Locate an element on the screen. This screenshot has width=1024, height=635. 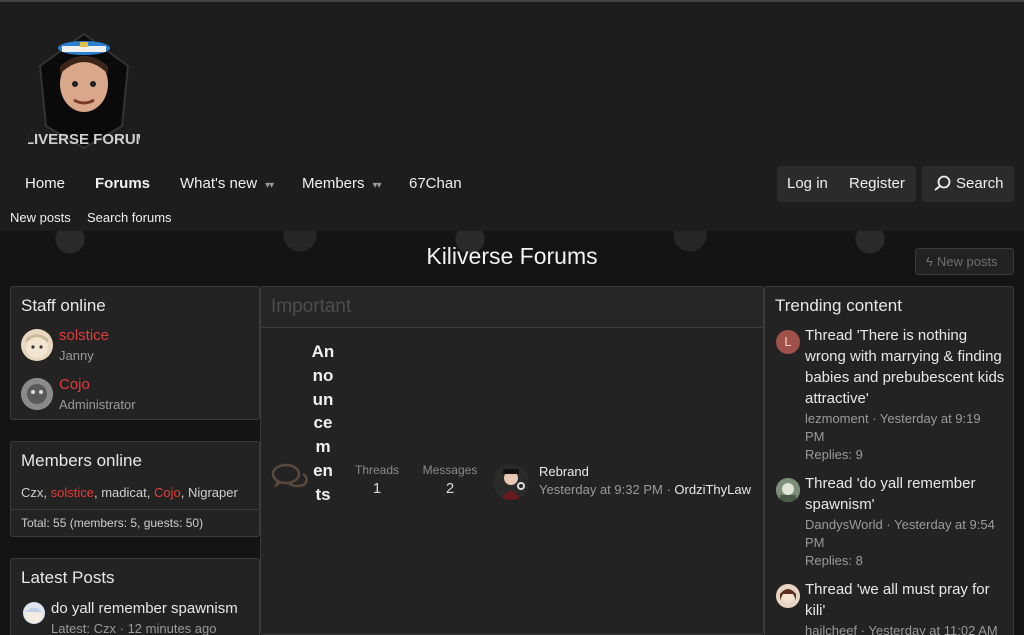
trending-thread-replies: Replies: 8 is located at coordinates (834, 560).